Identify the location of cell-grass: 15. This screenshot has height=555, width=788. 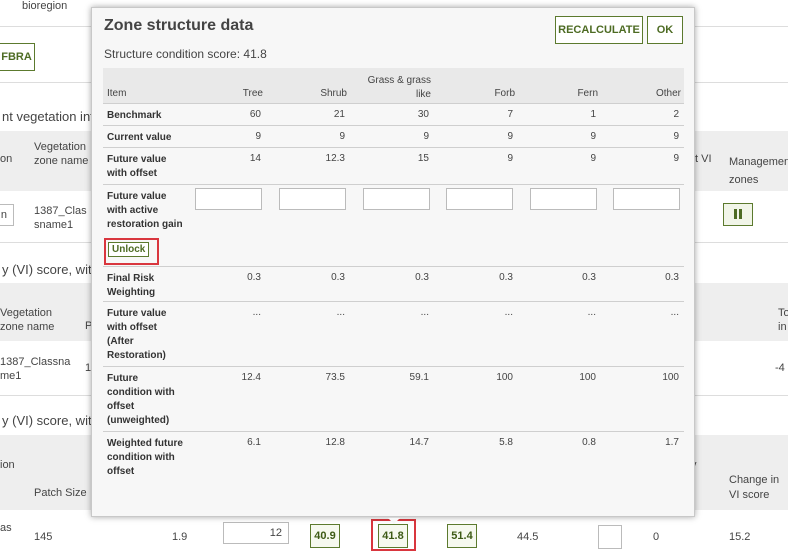
(423, 158).